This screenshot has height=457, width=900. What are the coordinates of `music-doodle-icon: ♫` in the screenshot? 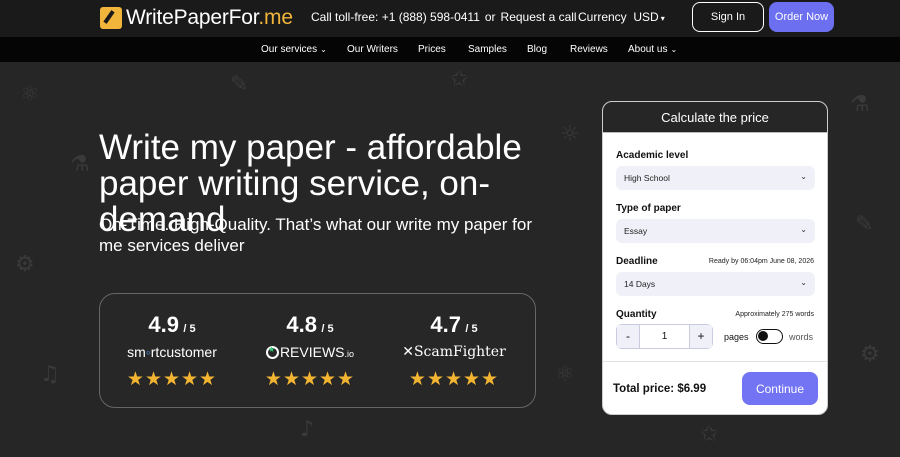 It's located at (50, 374).